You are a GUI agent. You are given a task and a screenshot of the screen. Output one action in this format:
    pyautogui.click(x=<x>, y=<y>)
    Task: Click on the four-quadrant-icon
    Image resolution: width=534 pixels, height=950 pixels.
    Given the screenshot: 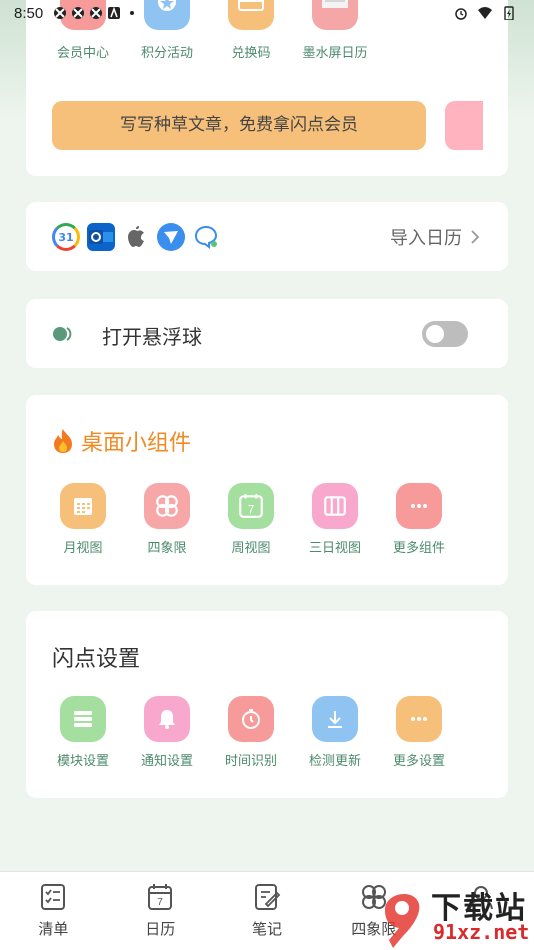 What is the action you would take?
    pyautogui.click(x=167, y=506)
    